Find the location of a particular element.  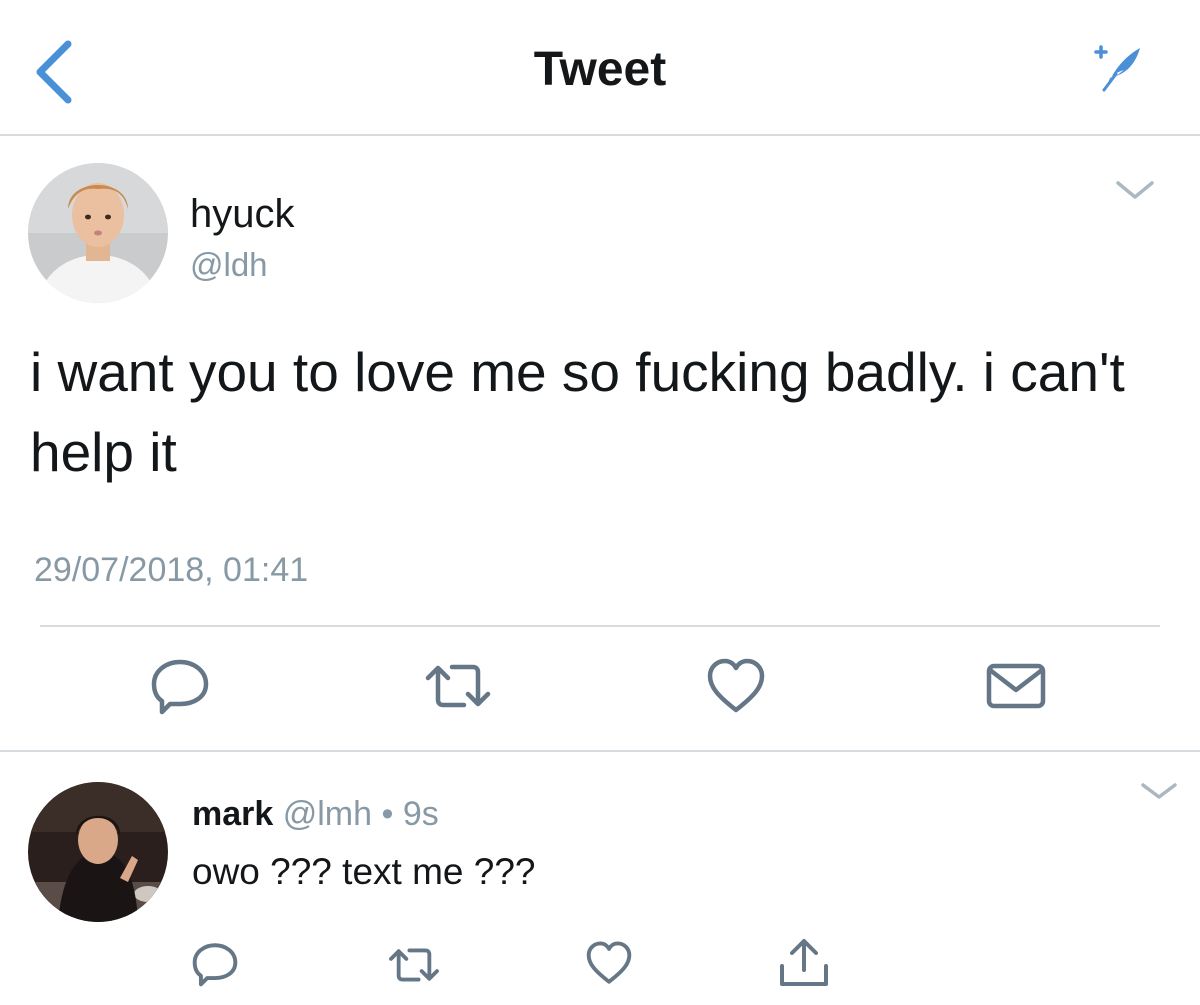

author-handle: @ldh is located at coordinates (229, 265).